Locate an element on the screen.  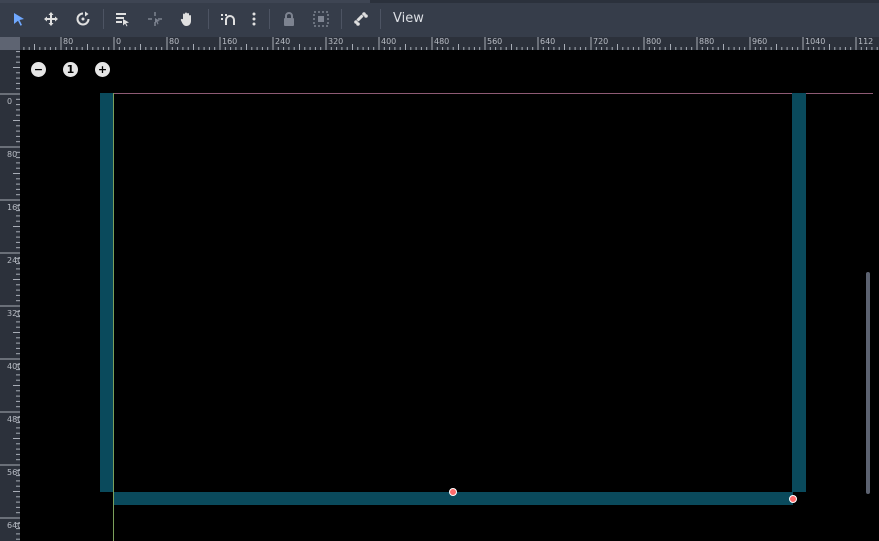
select-tool-button is located at coordinates (19, 19).